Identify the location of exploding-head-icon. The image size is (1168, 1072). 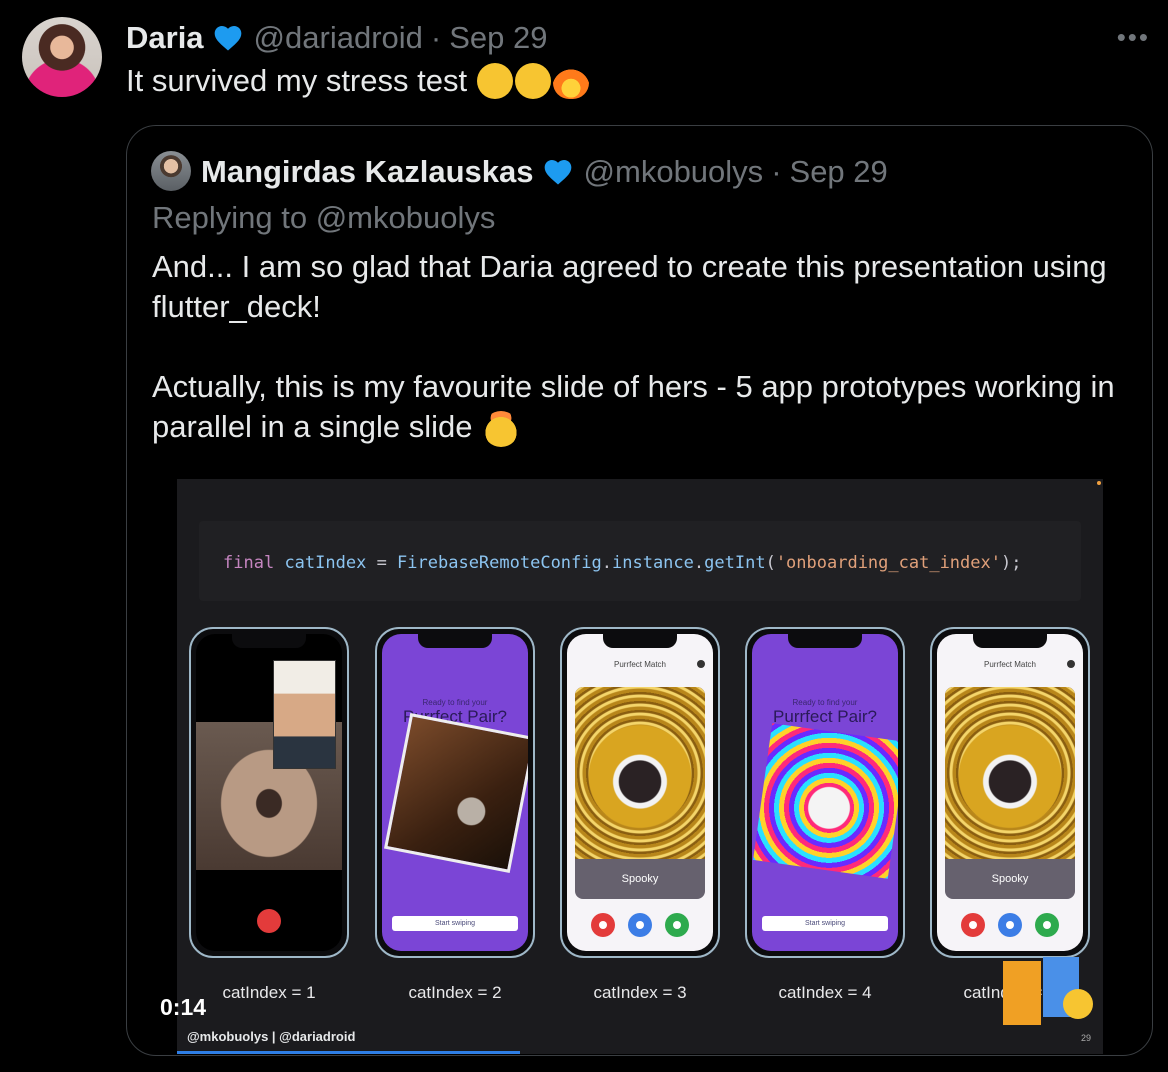
(501, 428).